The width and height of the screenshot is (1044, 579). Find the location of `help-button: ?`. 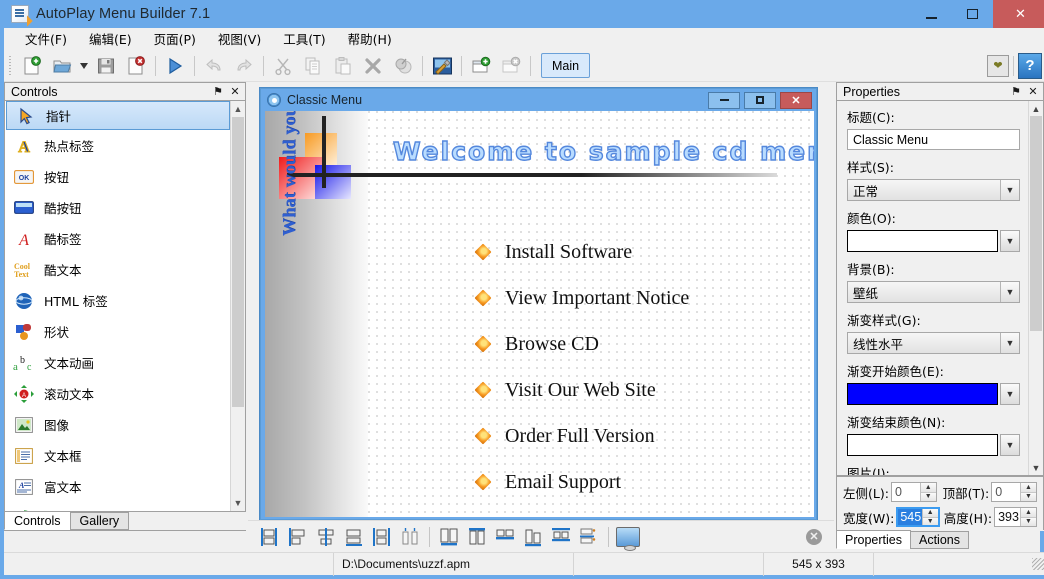

help-button: ? is located at coordinates (1030, 65).